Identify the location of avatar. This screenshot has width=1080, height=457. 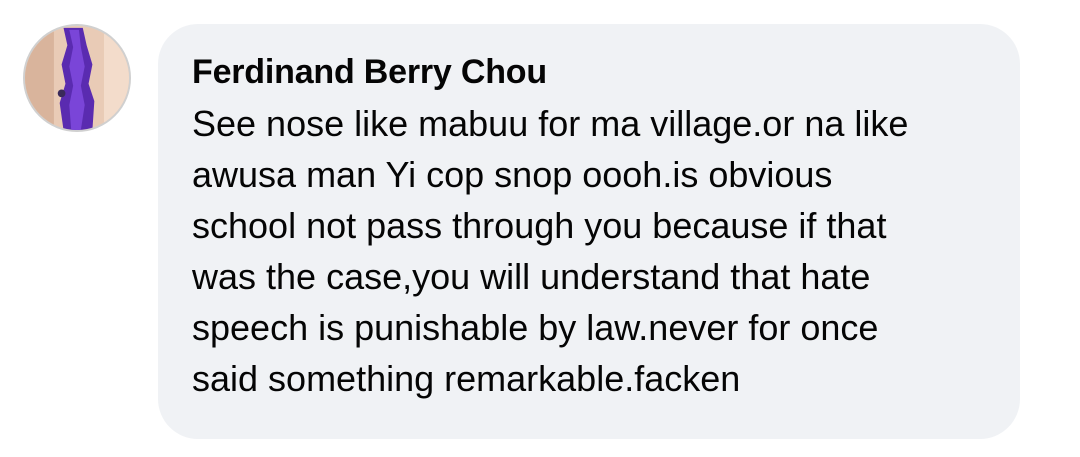
(77, 78).